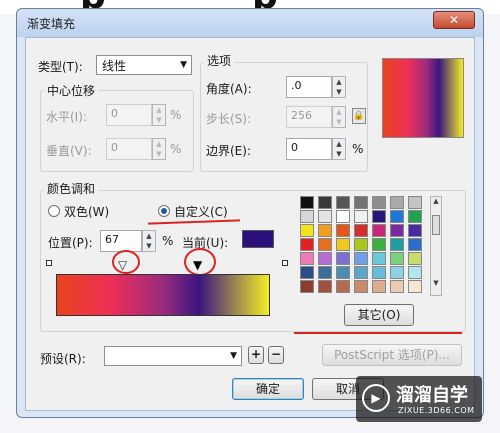 The height and width of the screenshot is (433, 500). What do you see at coordinates (436, 410) in the screenshot?
I see `watermark-url: ZIXUE.3D66.COM` at bounding box center [436, 410].